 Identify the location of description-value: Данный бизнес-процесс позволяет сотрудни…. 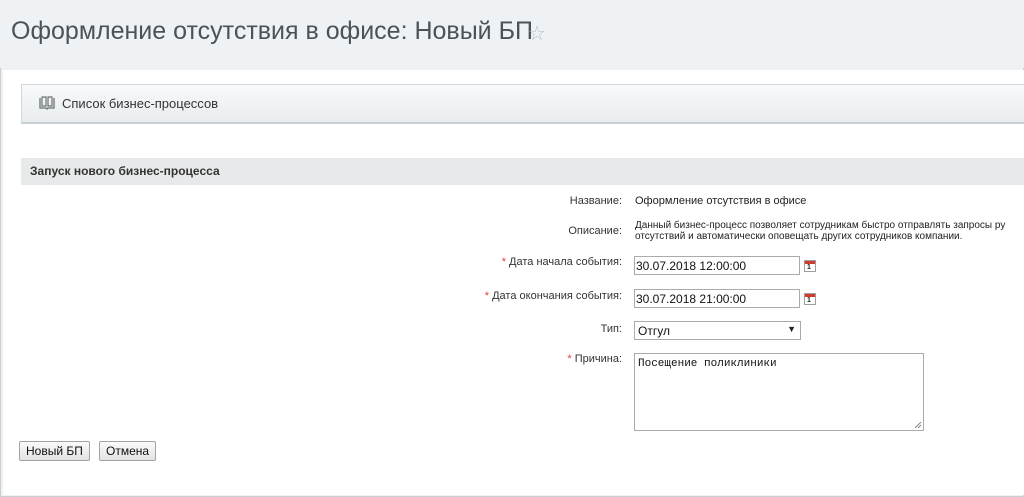
(829, 231).